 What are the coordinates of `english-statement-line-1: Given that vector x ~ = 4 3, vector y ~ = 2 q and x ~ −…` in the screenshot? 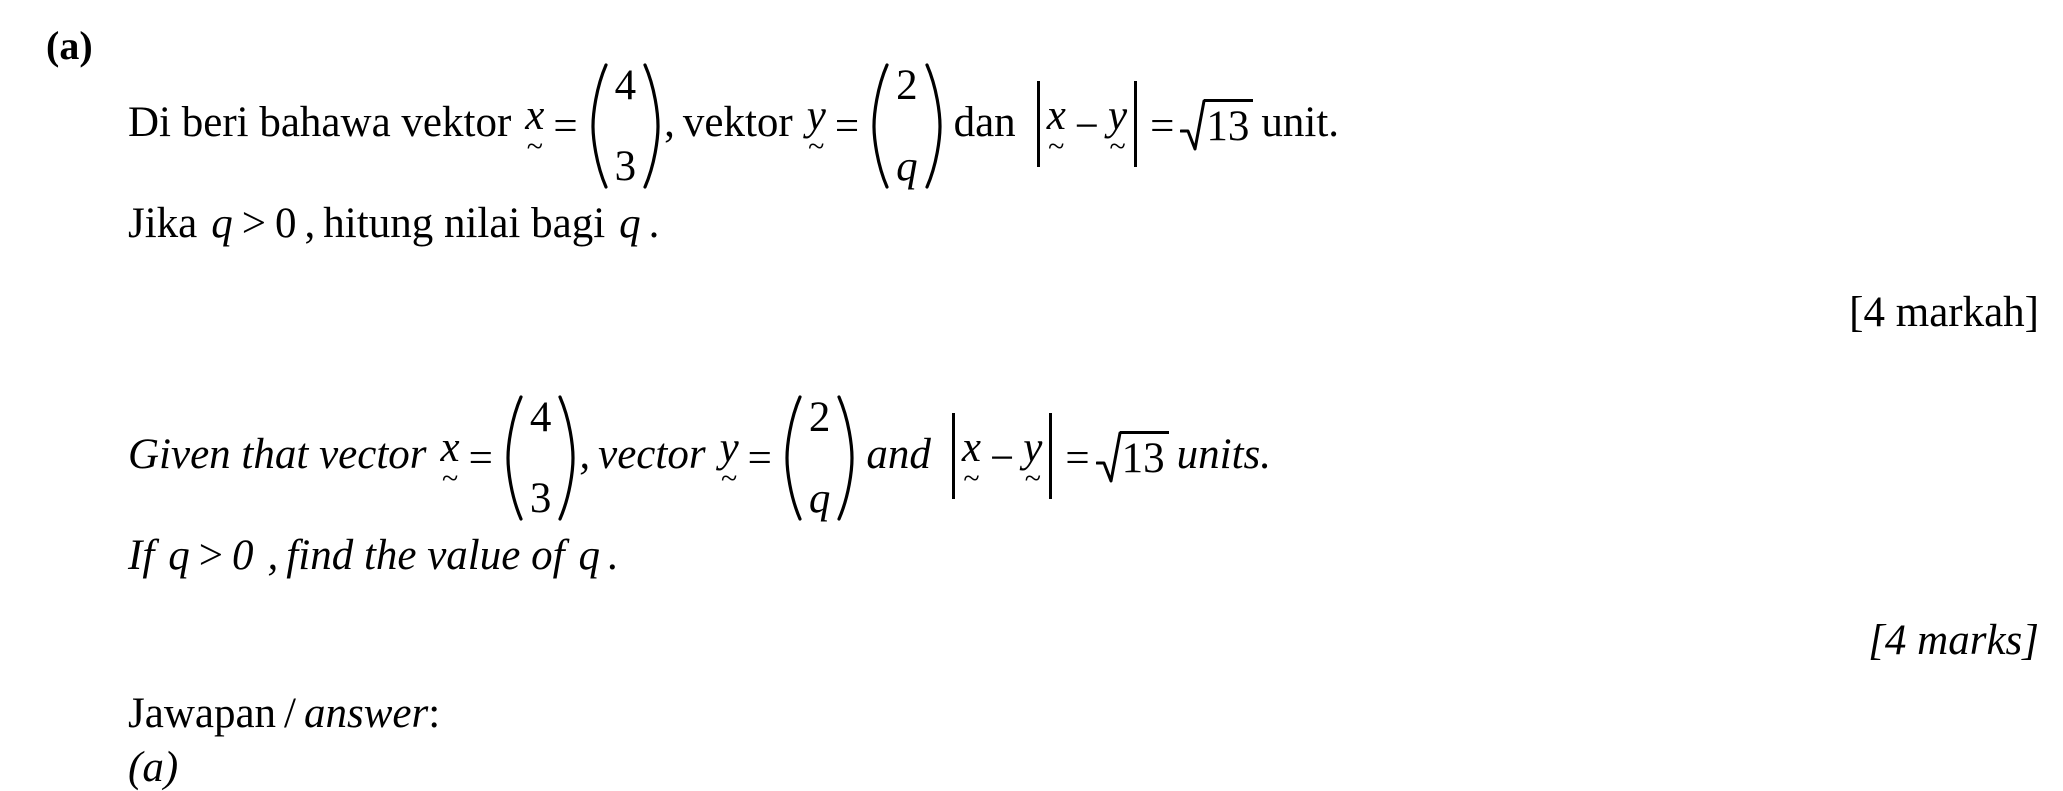 It's located at (699, 458).